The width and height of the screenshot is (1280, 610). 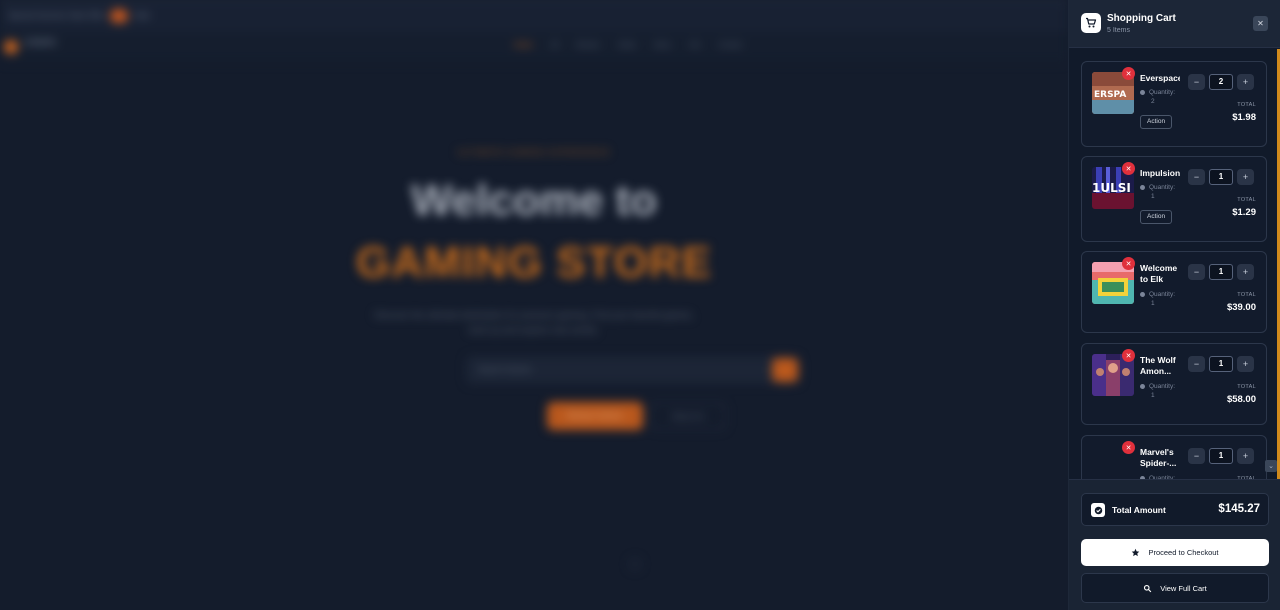 I want to click on total-amount-box: Total Amount $145.27, so click(x=1175, y=509).